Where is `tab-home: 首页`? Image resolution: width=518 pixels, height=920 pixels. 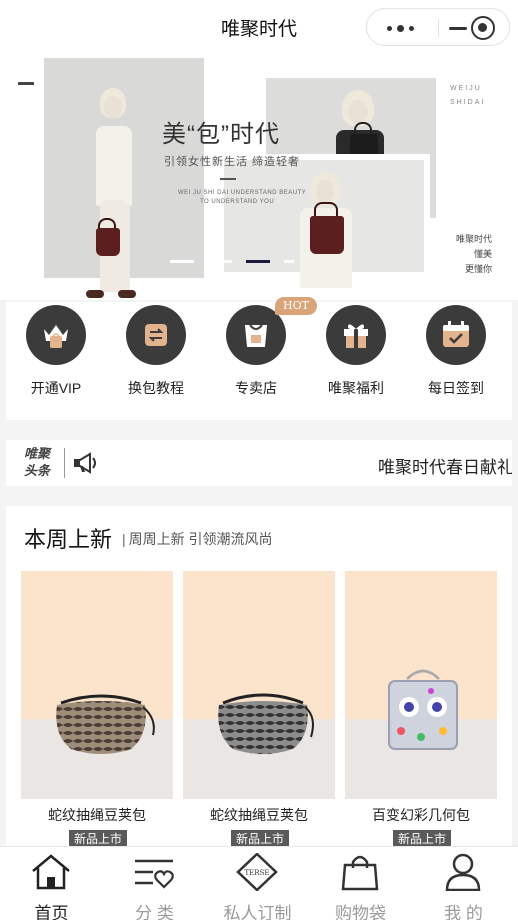 tab-home: 首页 is located at coordinates (51, 883).